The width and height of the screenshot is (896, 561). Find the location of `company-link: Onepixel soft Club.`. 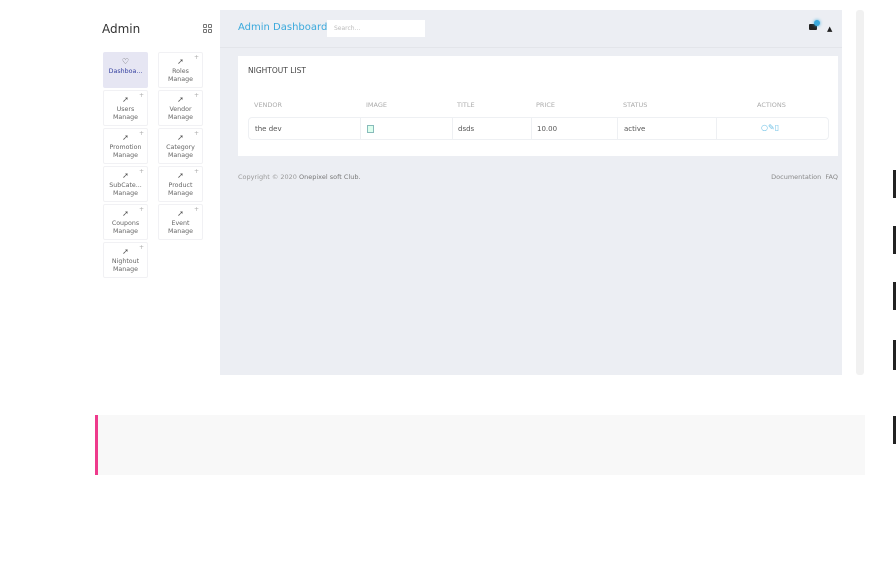

company-link: Onepixel soft Club. is located at coordinates (330, 177).